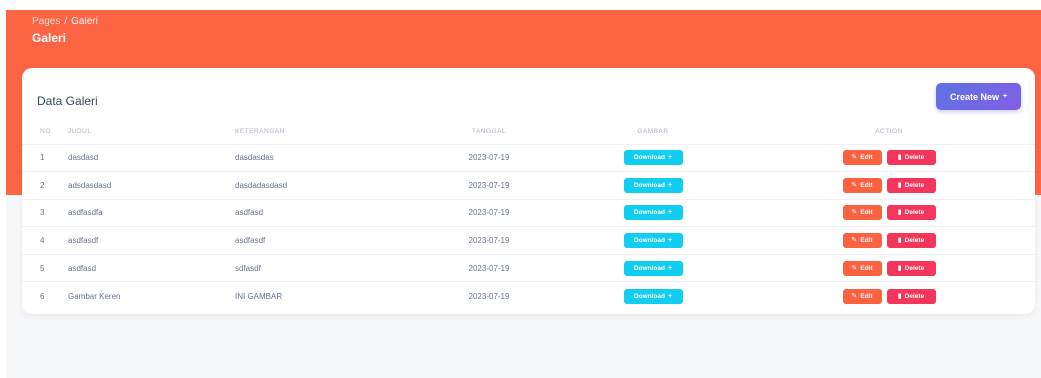  Describe the element at coordinates (45, 240) in the screenshot. I see `row-number: 4` at that location.